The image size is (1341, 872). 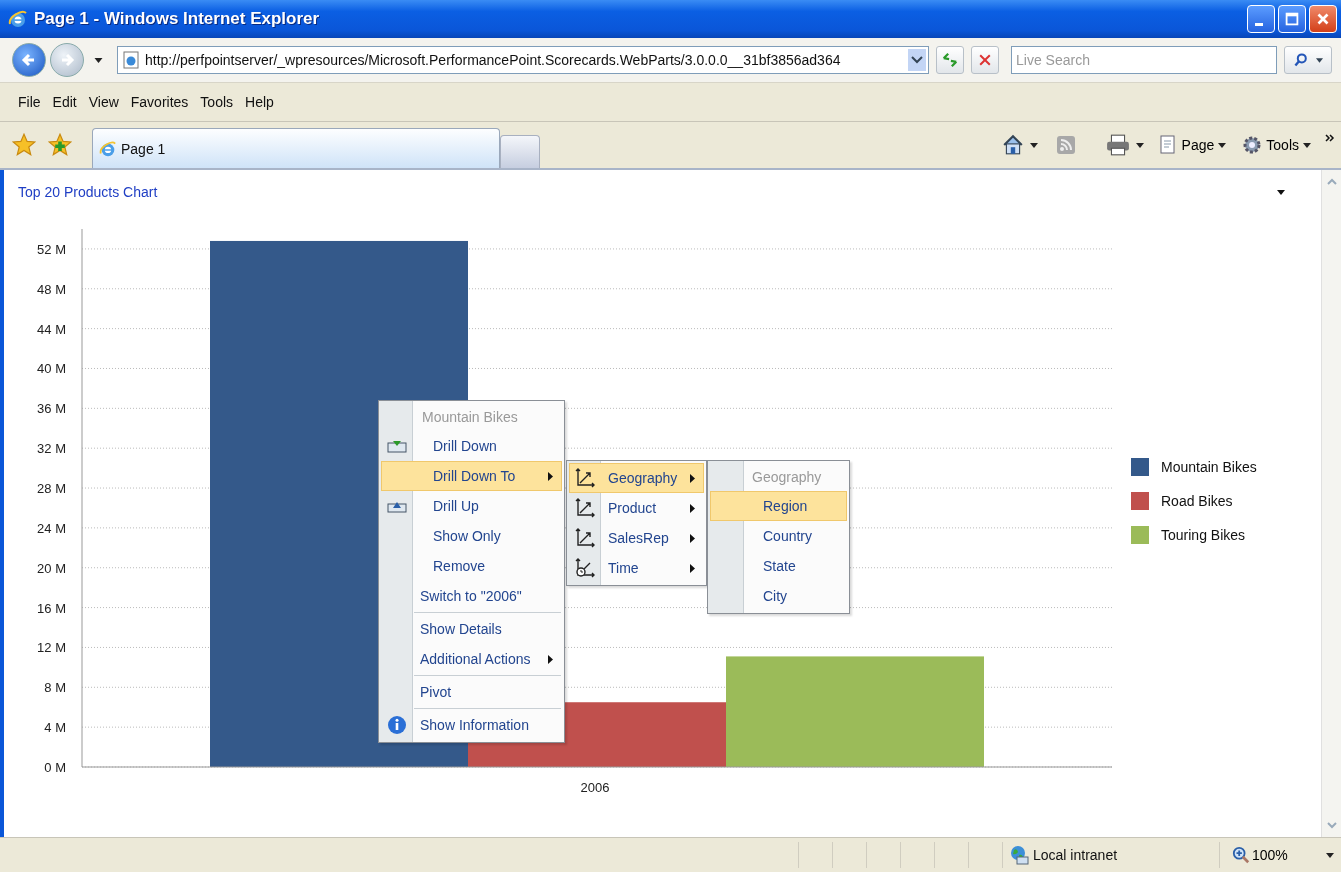 I want to click on address-field: http://perfpointserver/_wpresources/Microsoft.PerformancePoint.Scorecards.WebParts/3.0.0.0__31bf3856ad364, so click(x=523, y=60).